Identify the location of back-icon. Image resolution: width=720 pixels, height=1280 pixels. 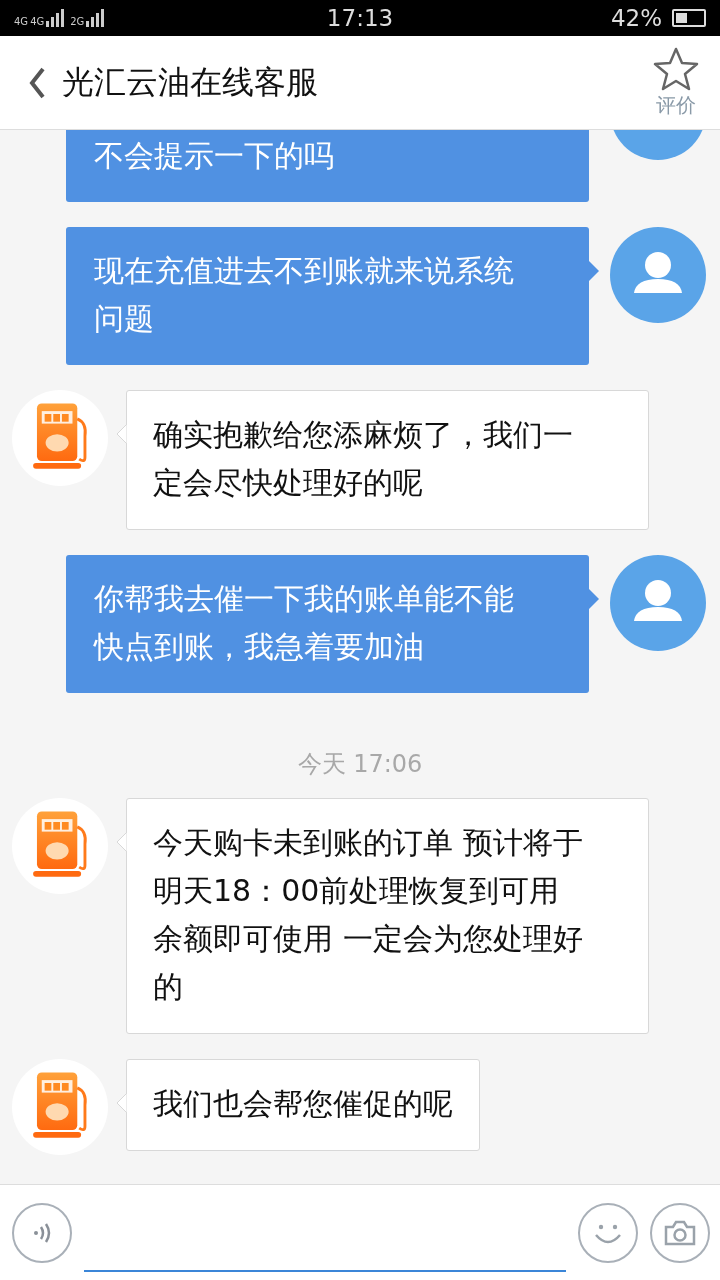
(37, 82).